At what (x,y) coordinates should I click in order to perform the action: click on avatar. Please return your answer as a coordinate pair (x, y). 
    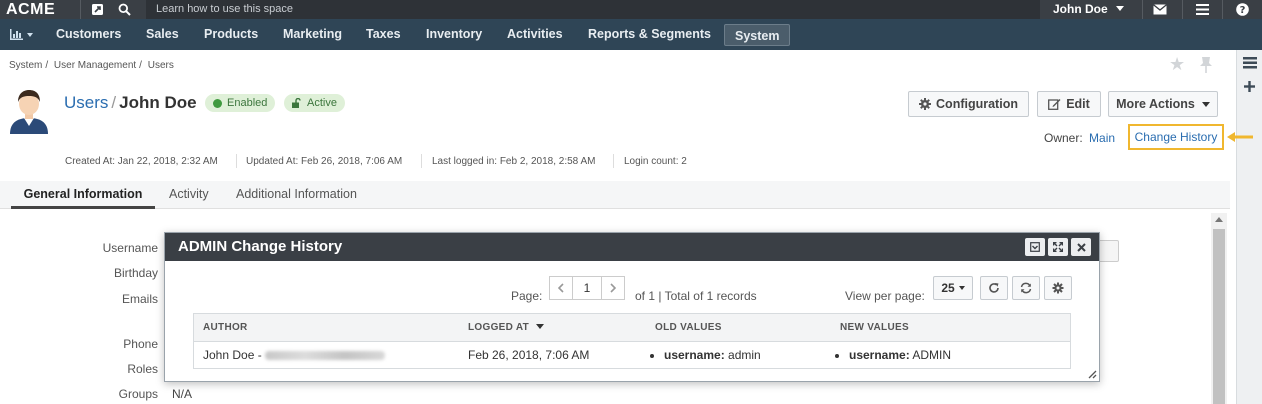
    Looking at the image, I should click on (29, 111).